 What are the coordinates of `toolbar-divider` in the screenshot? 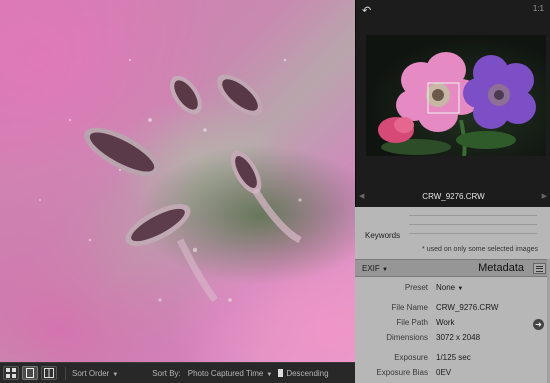 It's located at (65, 373).